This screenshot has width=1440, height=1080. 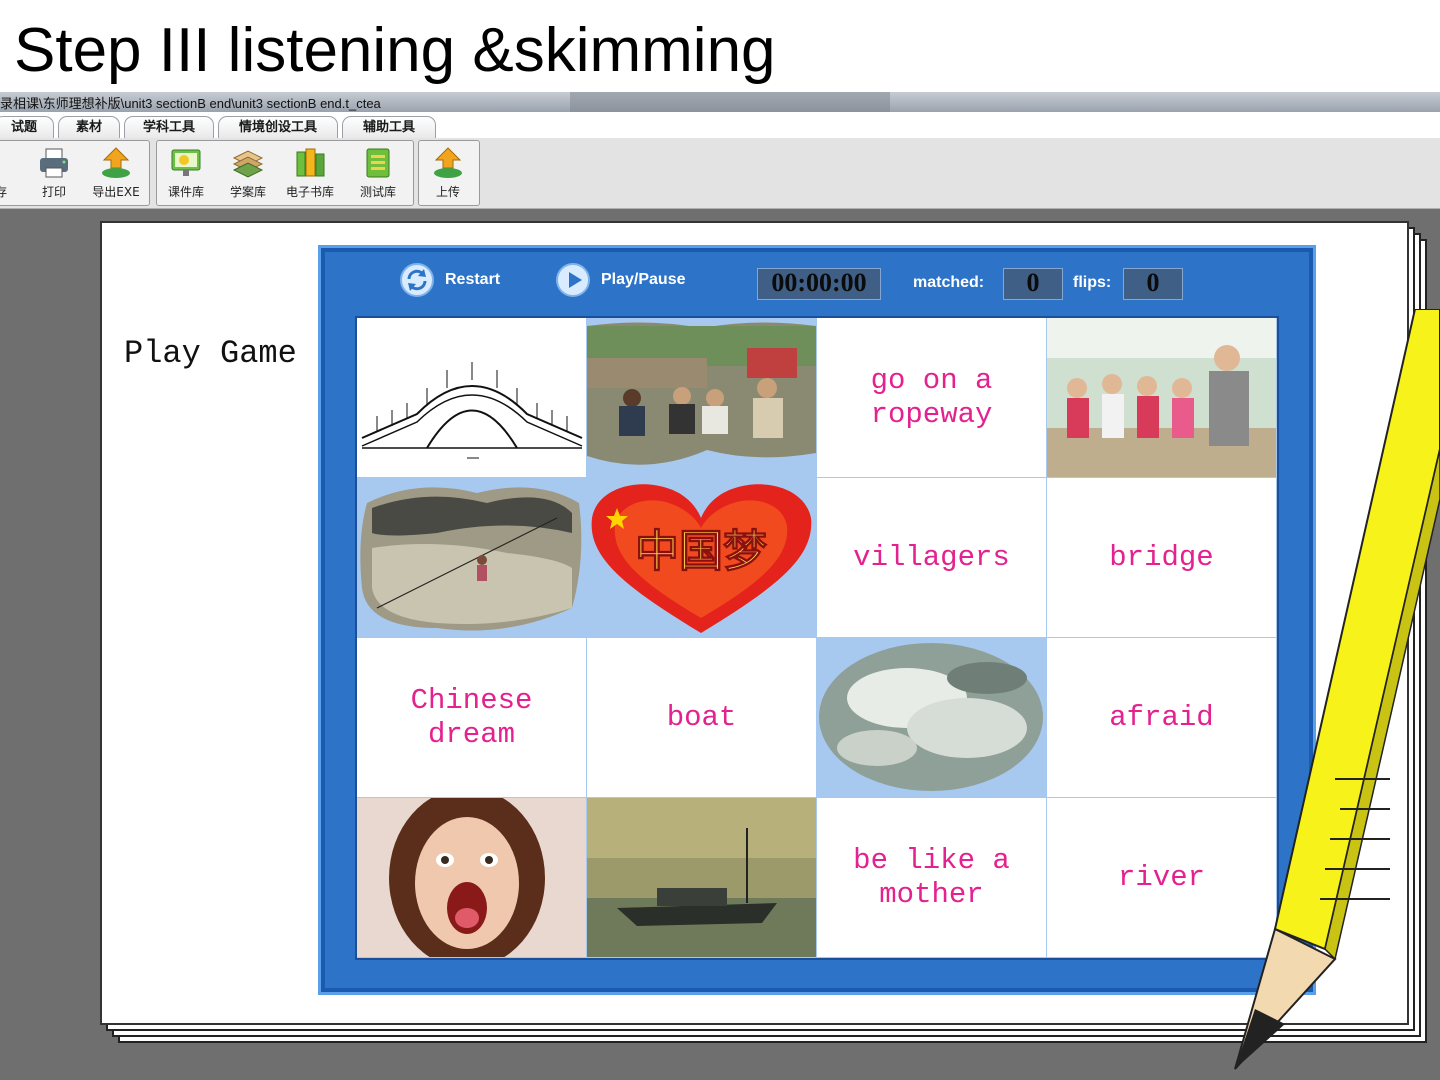 I want to click on tab-scenario-tools: 情境创设工具, so click(x=278, y=127).